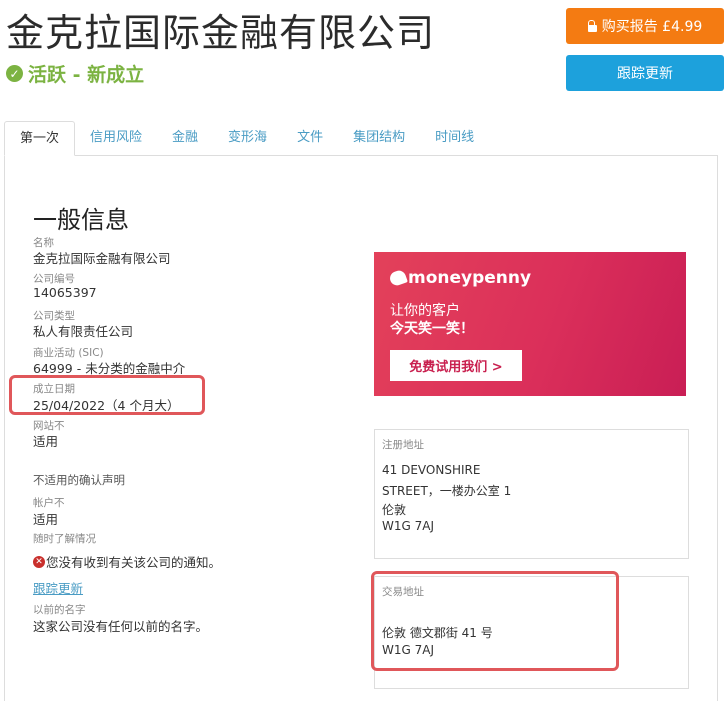 This screenshot has height=701, width=728. I want to click on highlight-trading-address, so click(495, 621).